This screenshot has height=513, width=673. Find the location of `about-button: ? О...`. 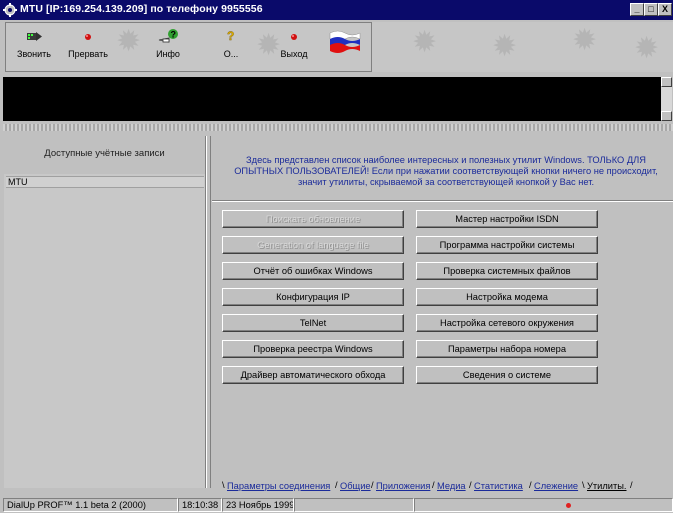

about-button: ? О... is located at coordinates (231, 47).